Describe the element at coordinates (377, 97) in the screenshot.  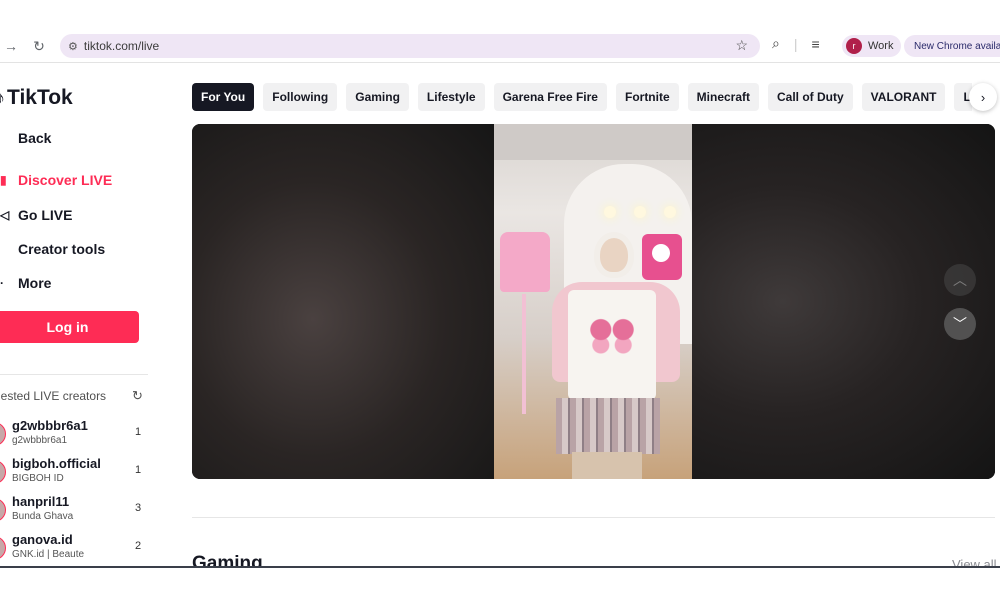
I see `tab-gaming: Gaming` at that location.